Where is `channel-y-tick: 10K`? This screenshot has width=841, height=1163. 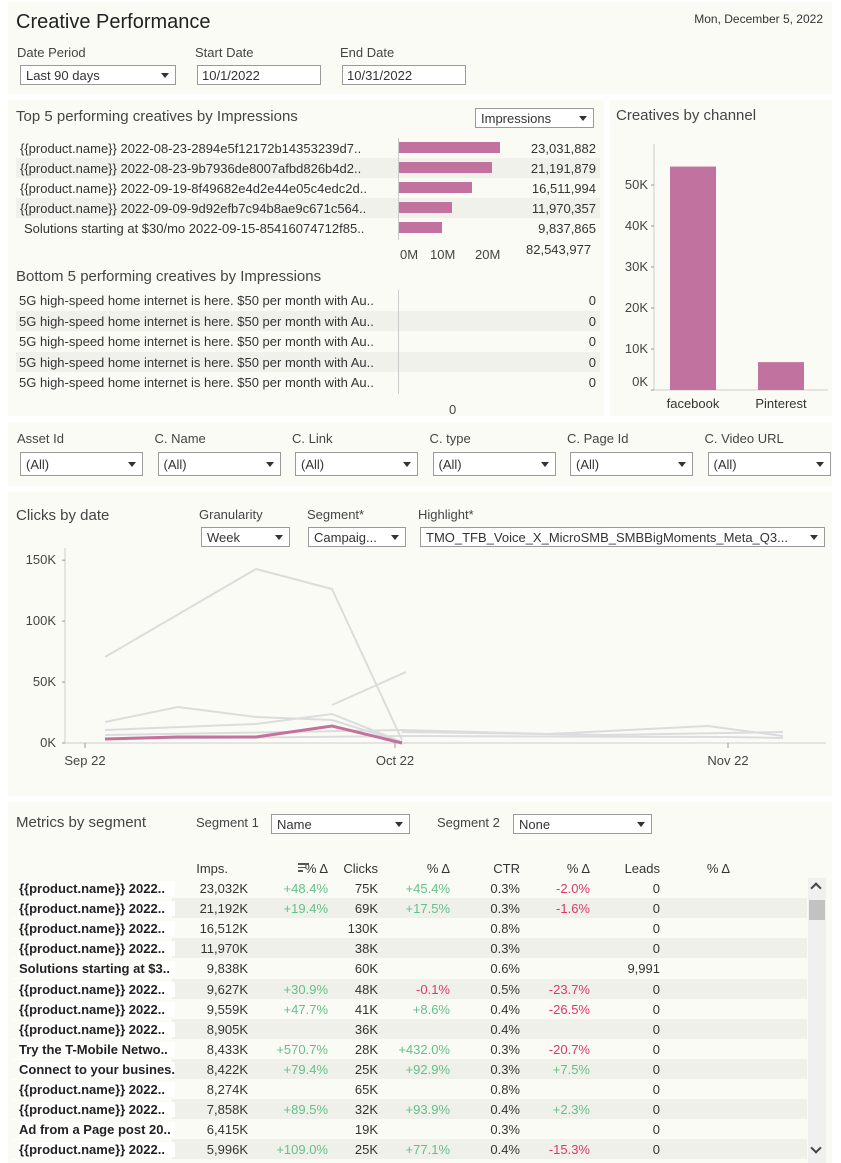 channel-y-tick: 10K is located at coordinates (636, 348).